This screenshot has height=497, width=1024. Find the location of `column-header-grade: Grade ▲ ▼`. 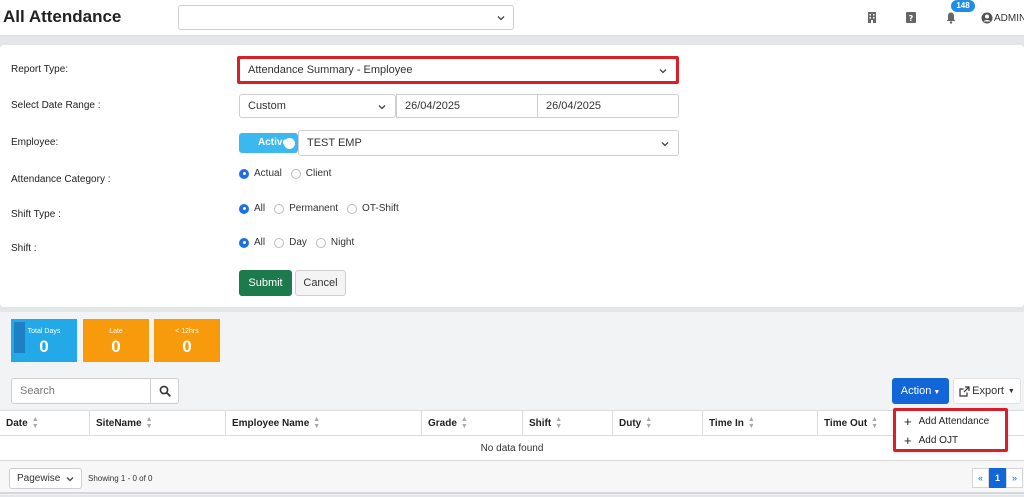

column-header-grade: Grade ▲ ▼ is located at coordinates (472, 423).